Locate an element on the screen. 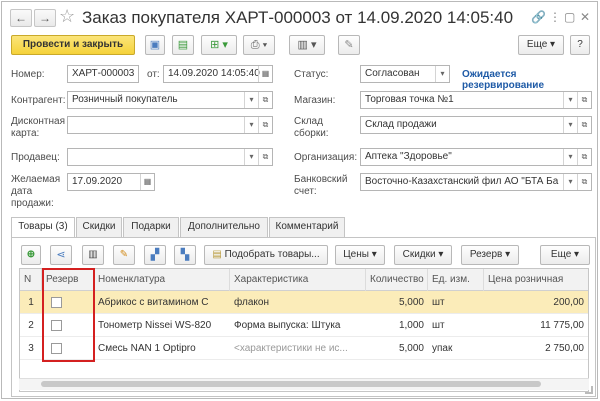  number-field: ХАРТ-000003 is located at coordinates (103, 74).